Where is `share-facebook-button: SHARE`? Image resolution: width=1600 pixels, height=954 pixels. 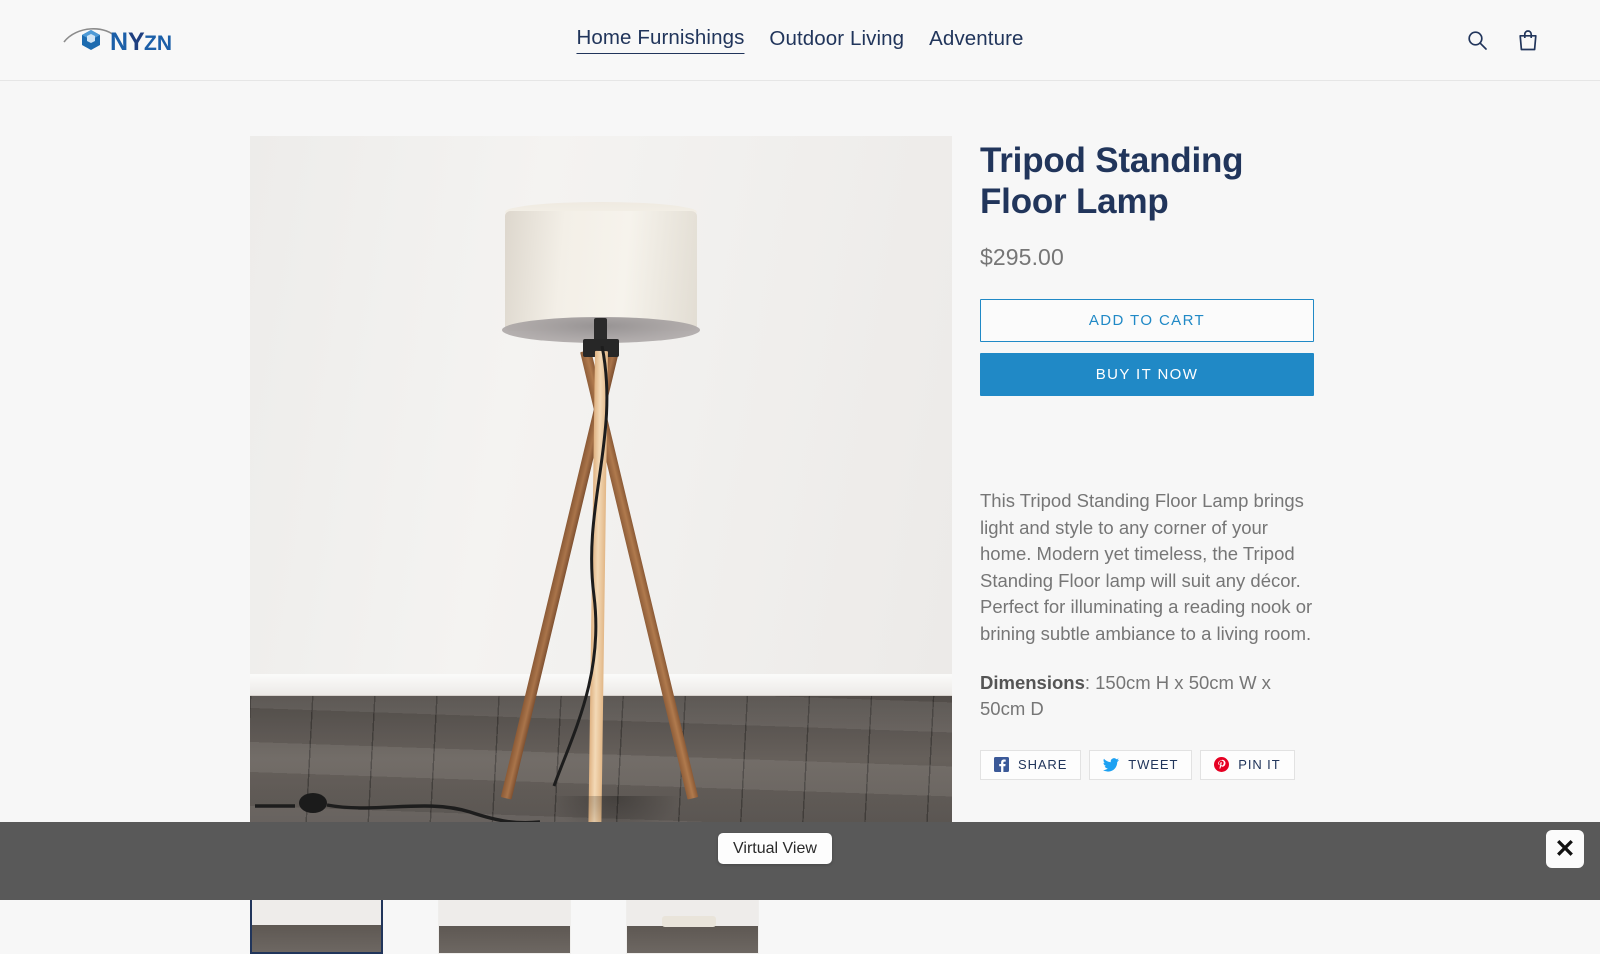
share-facebook-button: SHARE is located at coordinates (1031, 764).